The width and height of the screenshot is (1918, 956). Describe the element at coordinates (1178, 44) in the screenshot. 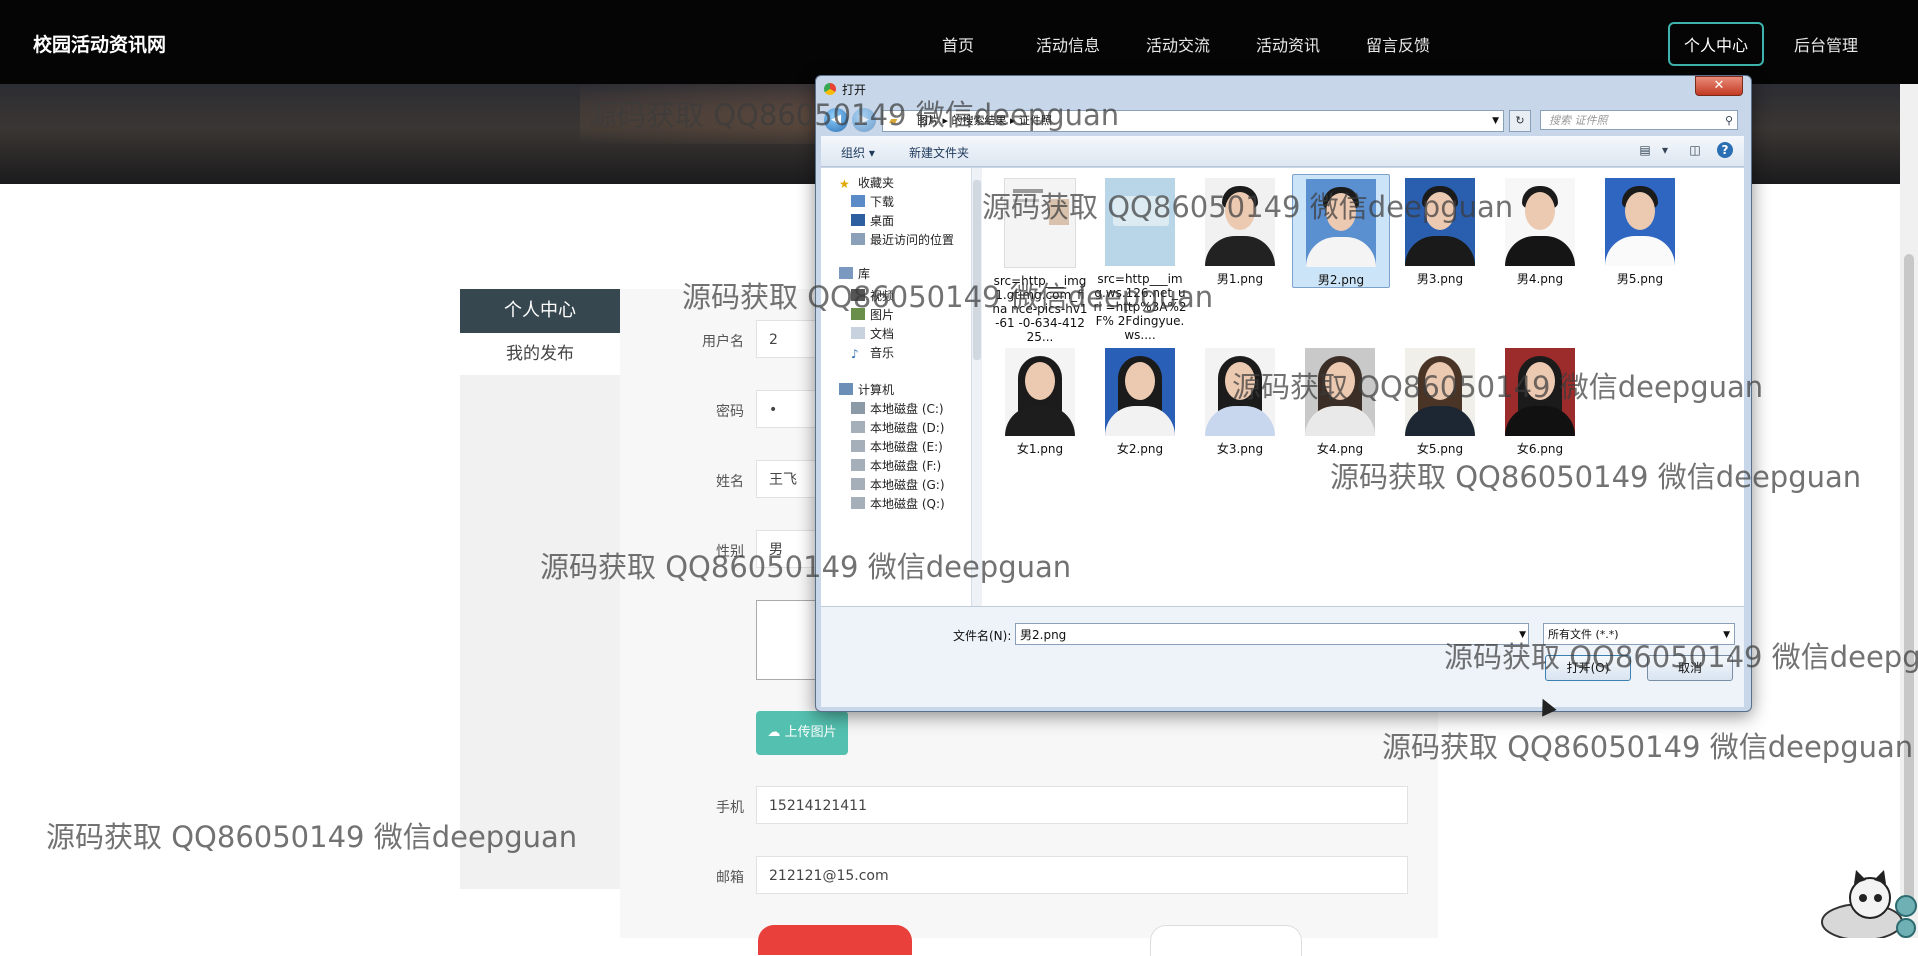

I see `nav-activity-exchange: 活动交流` at that location.